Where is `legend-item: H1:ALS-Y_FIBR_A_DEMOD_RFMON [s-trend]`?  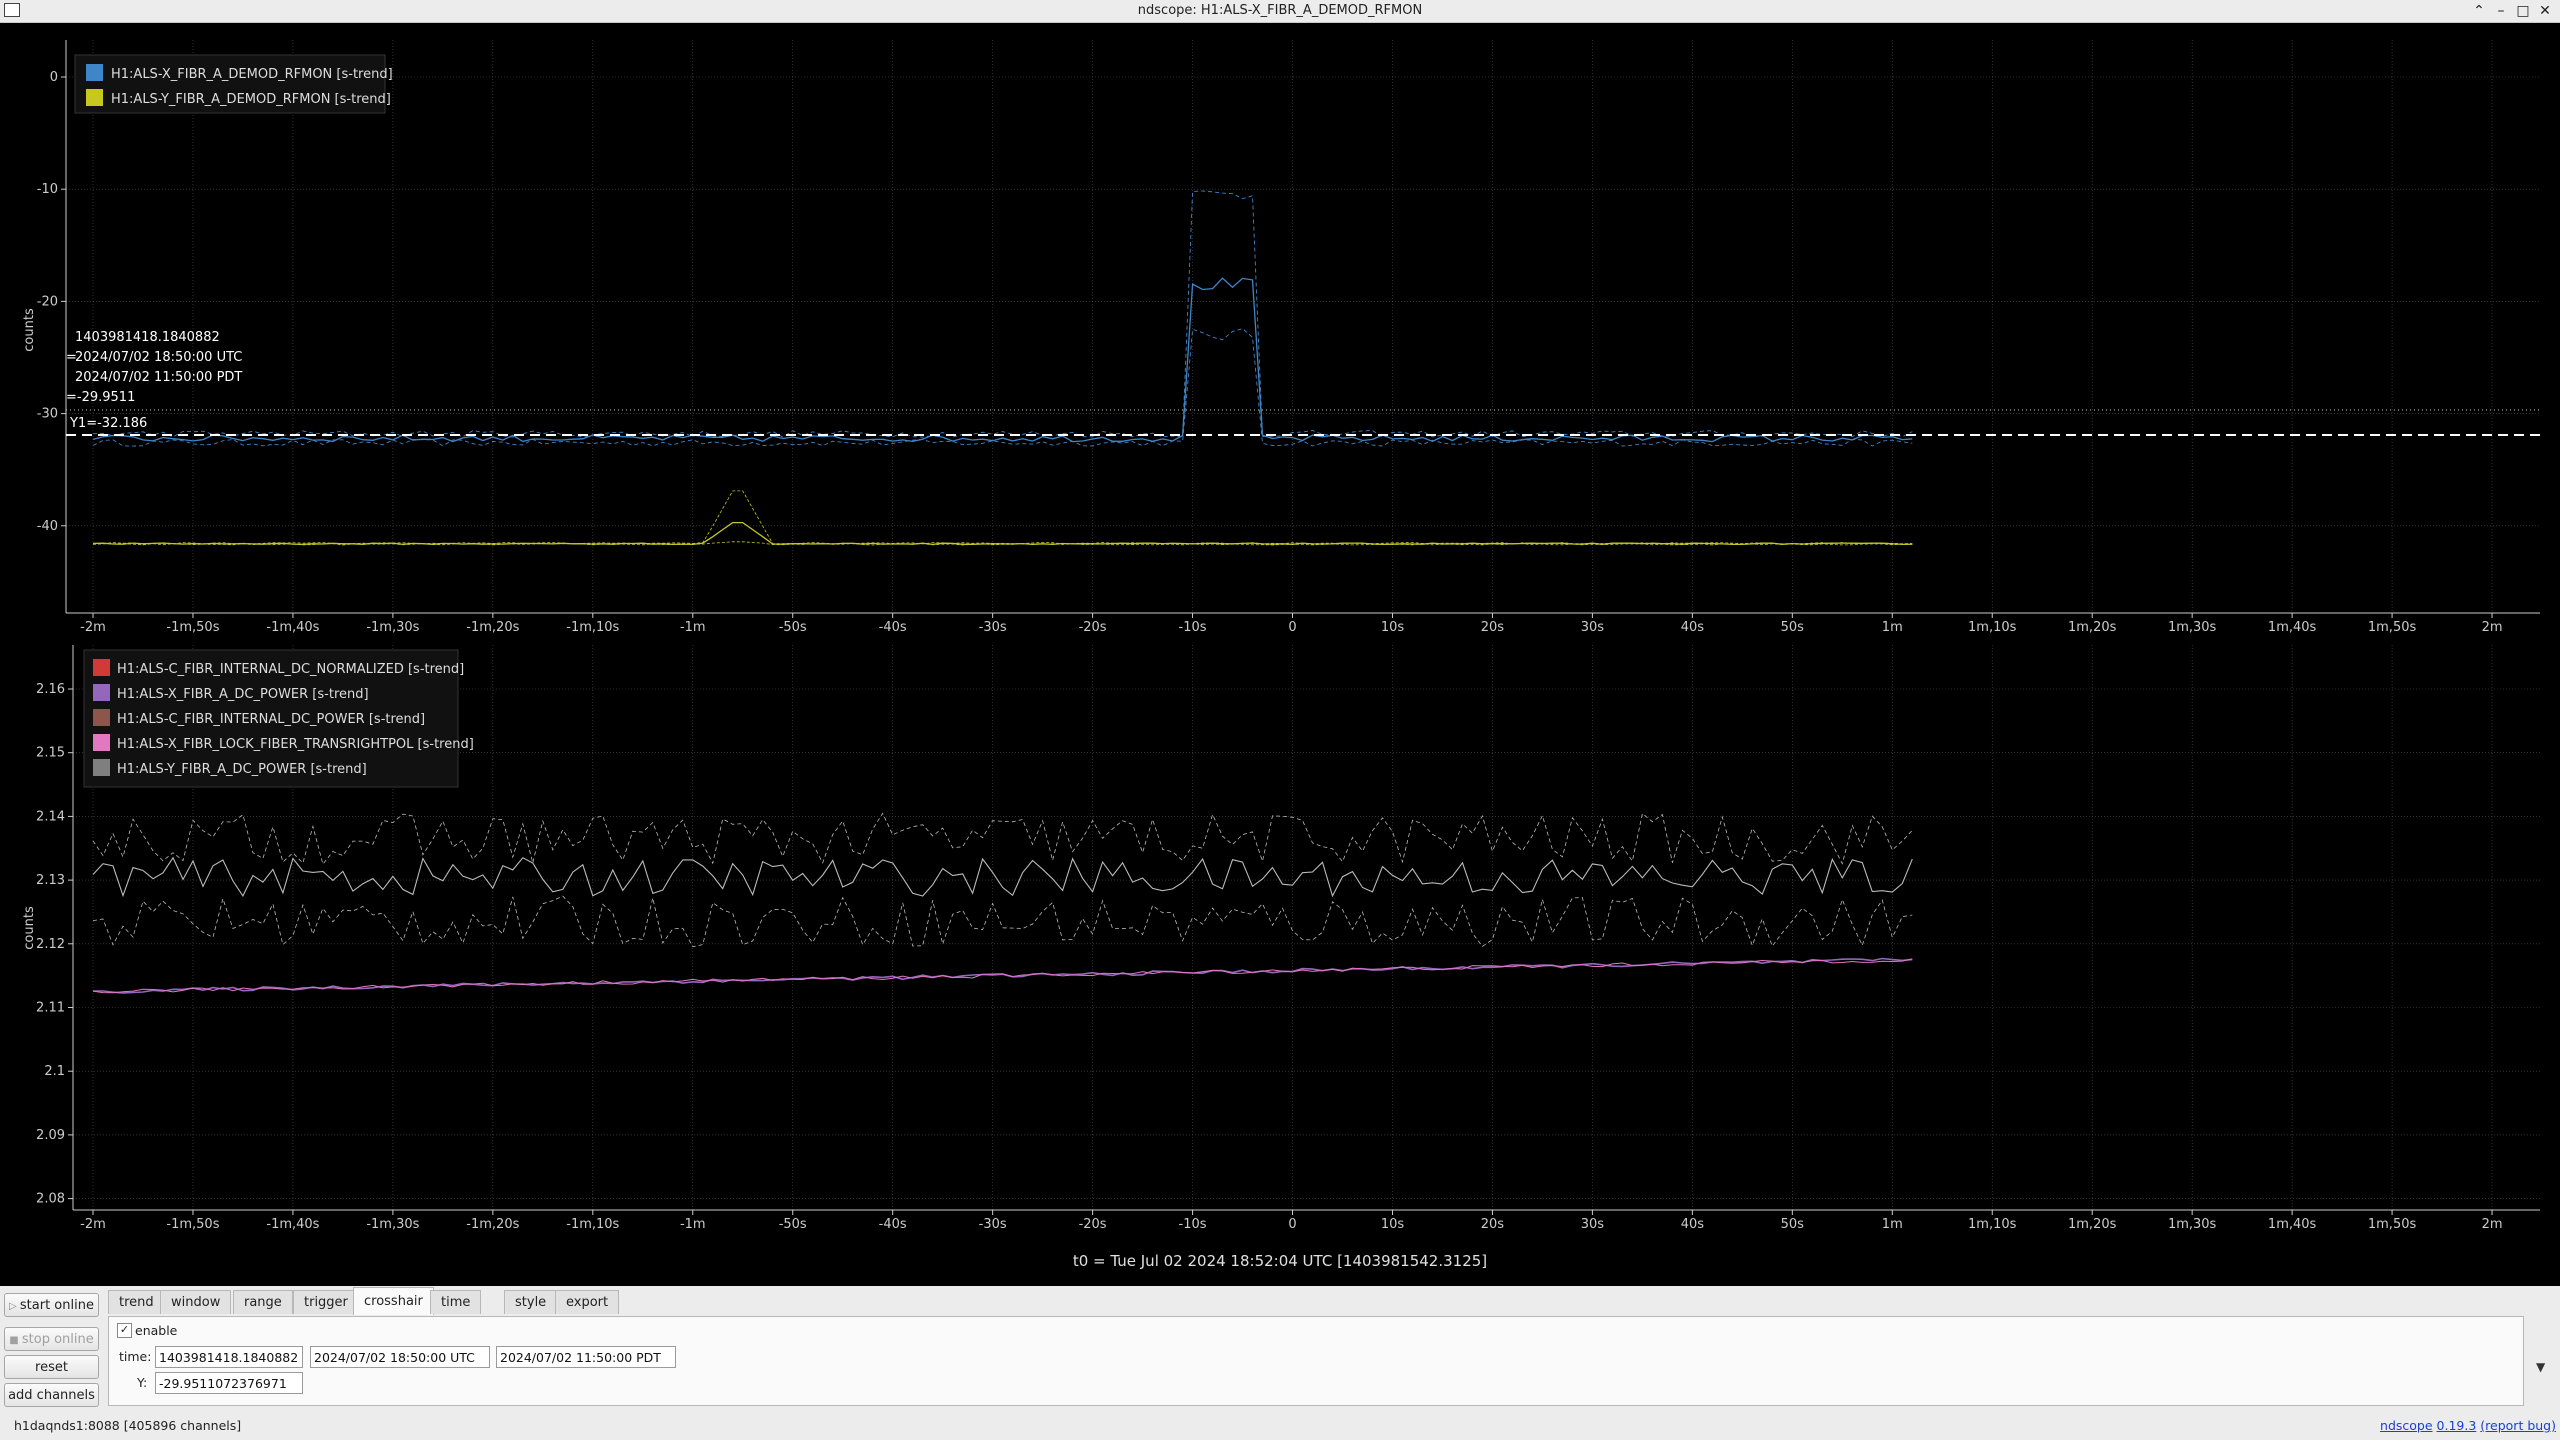
legend-item: H1:ALS-Y_FIBR_A_DEMOD_RFMON [s-trend] is located at coordinates (251, 99).